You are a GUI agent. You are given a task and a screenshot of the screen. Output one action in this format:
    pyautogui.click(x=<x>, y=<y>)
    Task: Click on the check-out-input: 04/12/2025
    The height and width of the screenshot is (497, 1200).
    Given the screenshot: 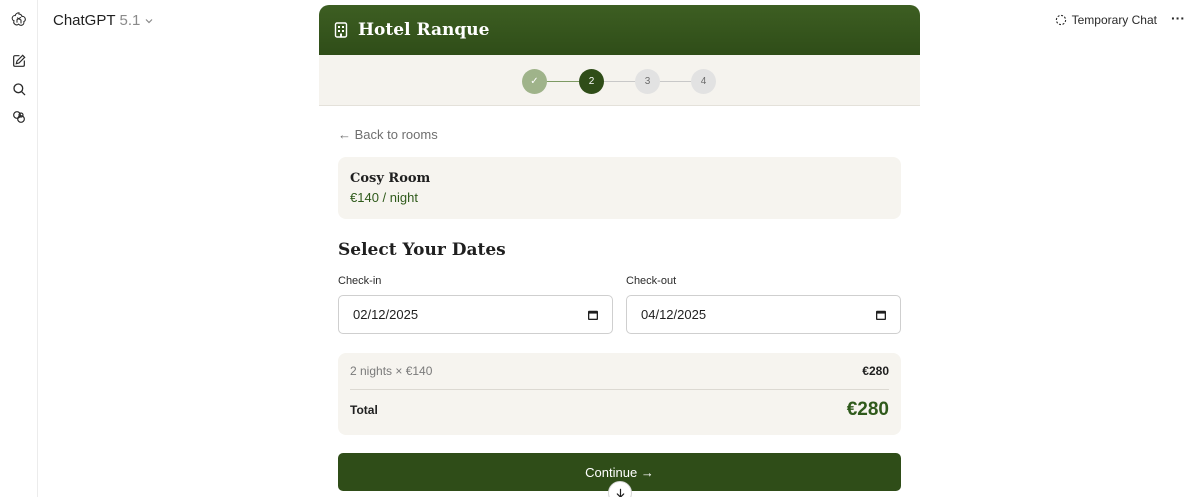 What is the action you would take?
    pyautogui.click(x=763, y=314)
    